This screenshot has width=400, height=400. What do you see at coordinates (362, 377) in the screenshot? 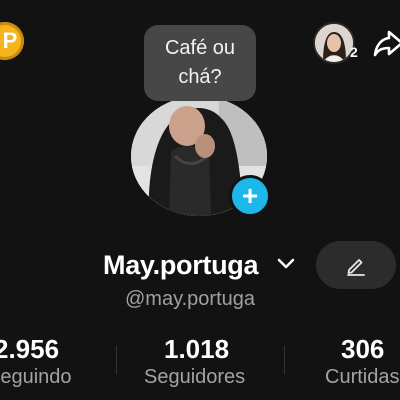
I see `likes-label: Curtidas` at bounding box center [362, 377].